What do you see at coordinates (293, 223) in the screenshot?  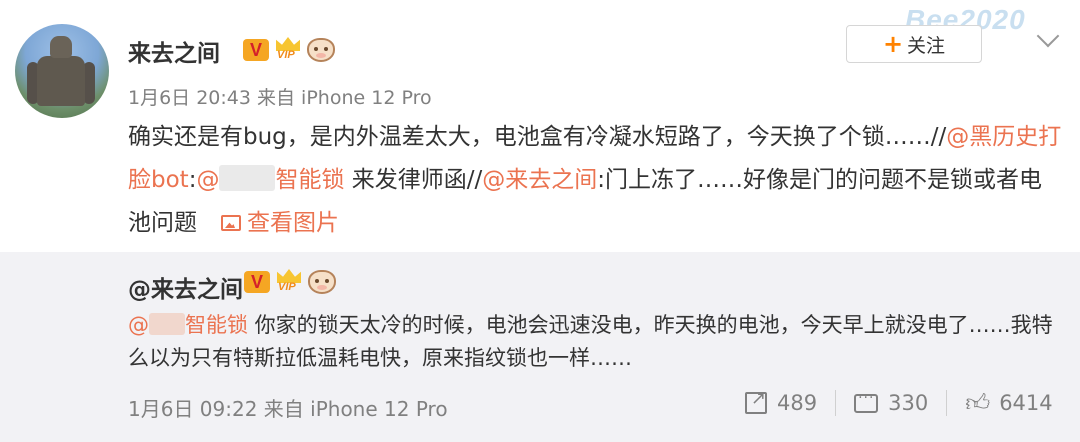 I see `view-picture-label: 查看图片` at bounding box center [293, 223].